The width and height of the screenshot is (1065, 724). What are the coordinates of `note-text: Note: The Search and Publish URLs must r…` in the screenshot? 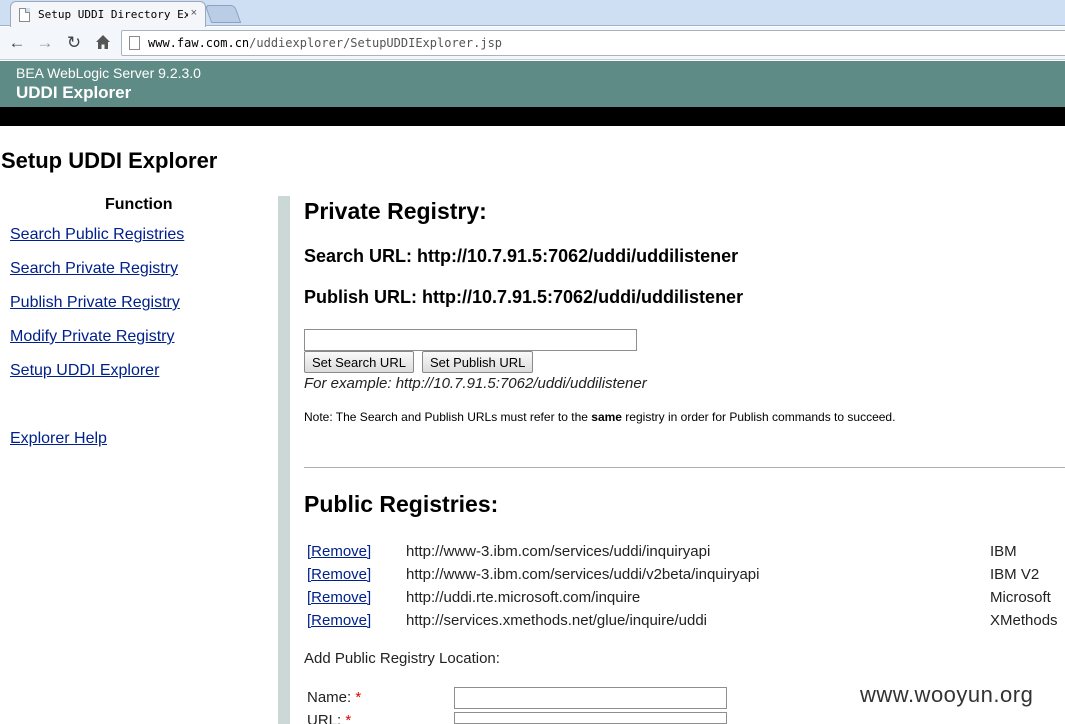 It's located at (600, 417).